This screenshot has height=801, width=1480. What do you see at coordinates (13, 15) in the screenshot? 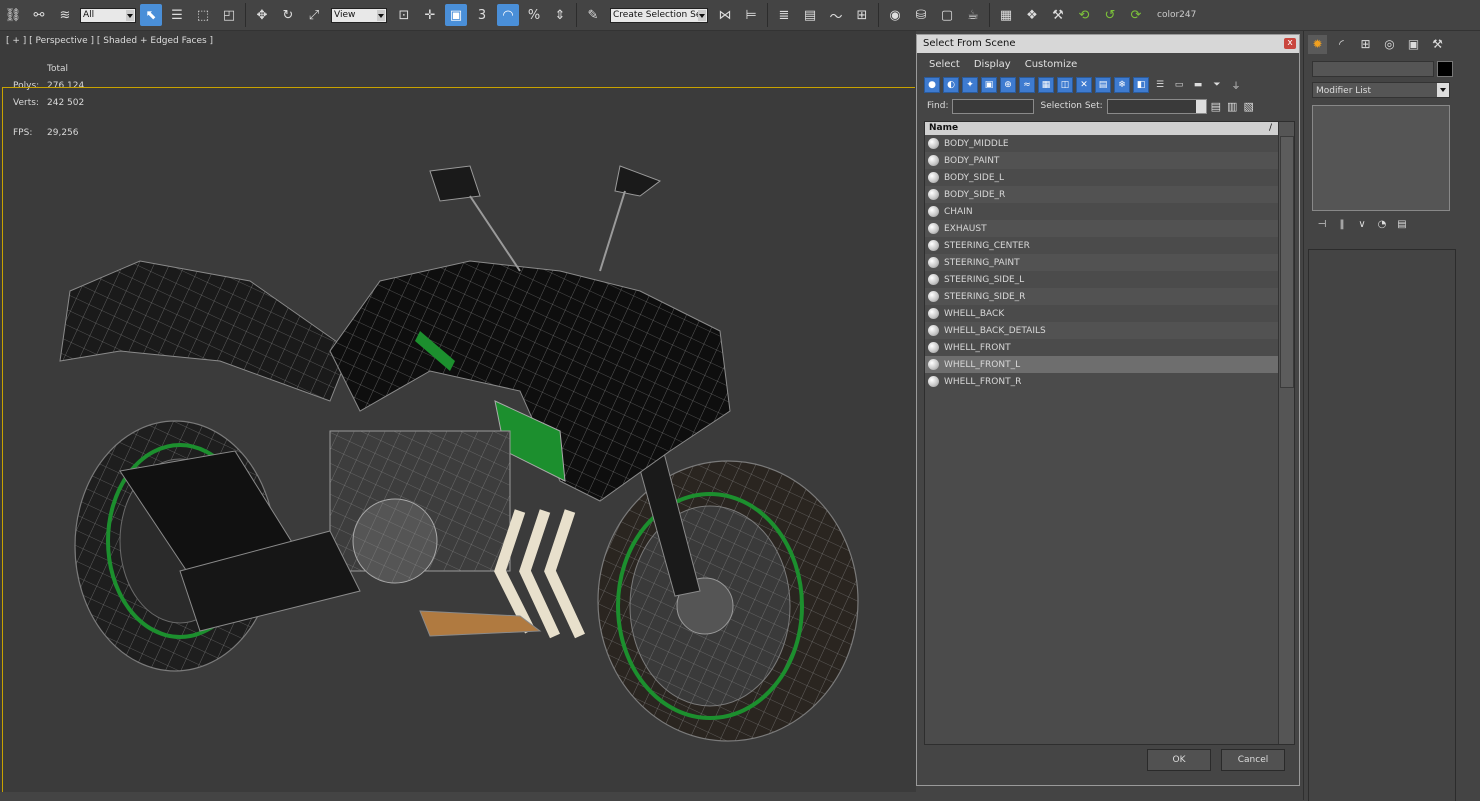
I see `link-icon: ⛓` at bounding box center [13, 15].